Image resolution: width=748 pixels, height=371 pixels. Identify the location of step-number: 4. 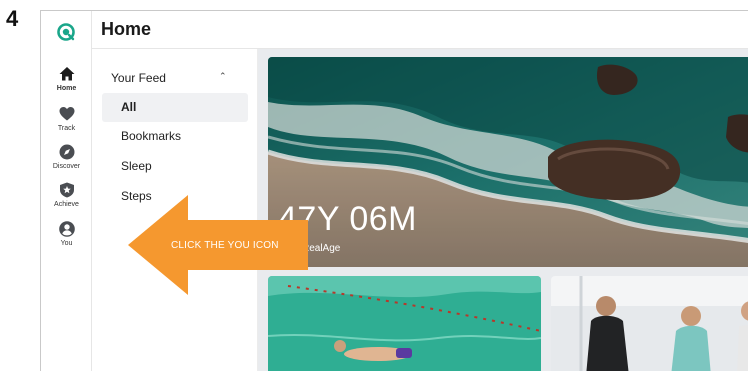
(12, 18).